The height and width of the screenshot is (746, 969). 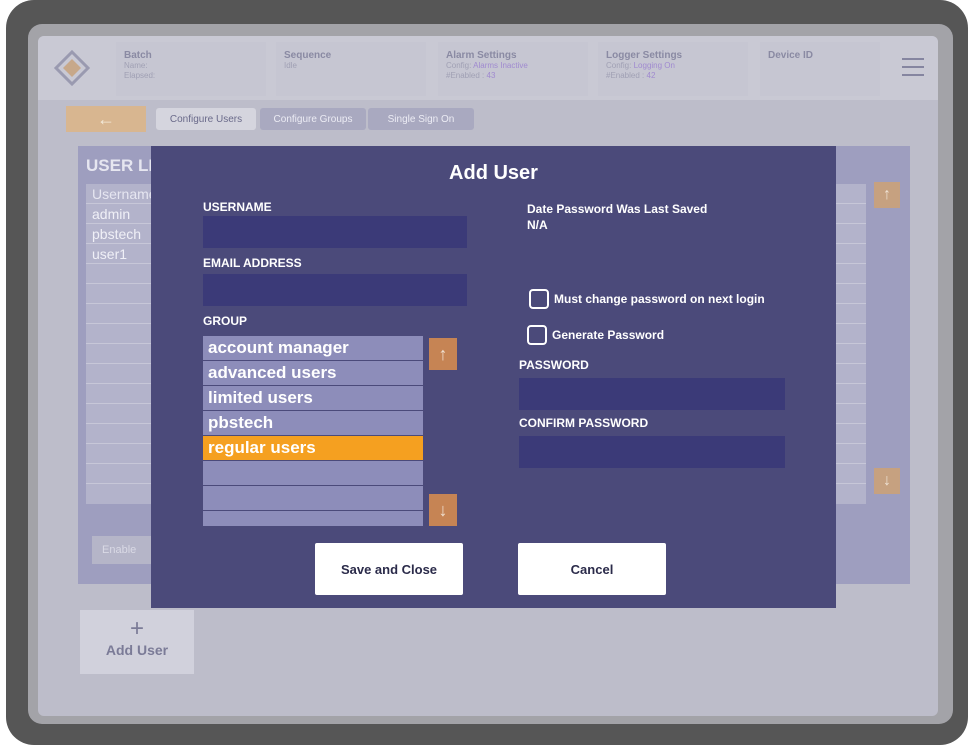 I want to click on generate-password-checkbox, so click(x=537, y=335).